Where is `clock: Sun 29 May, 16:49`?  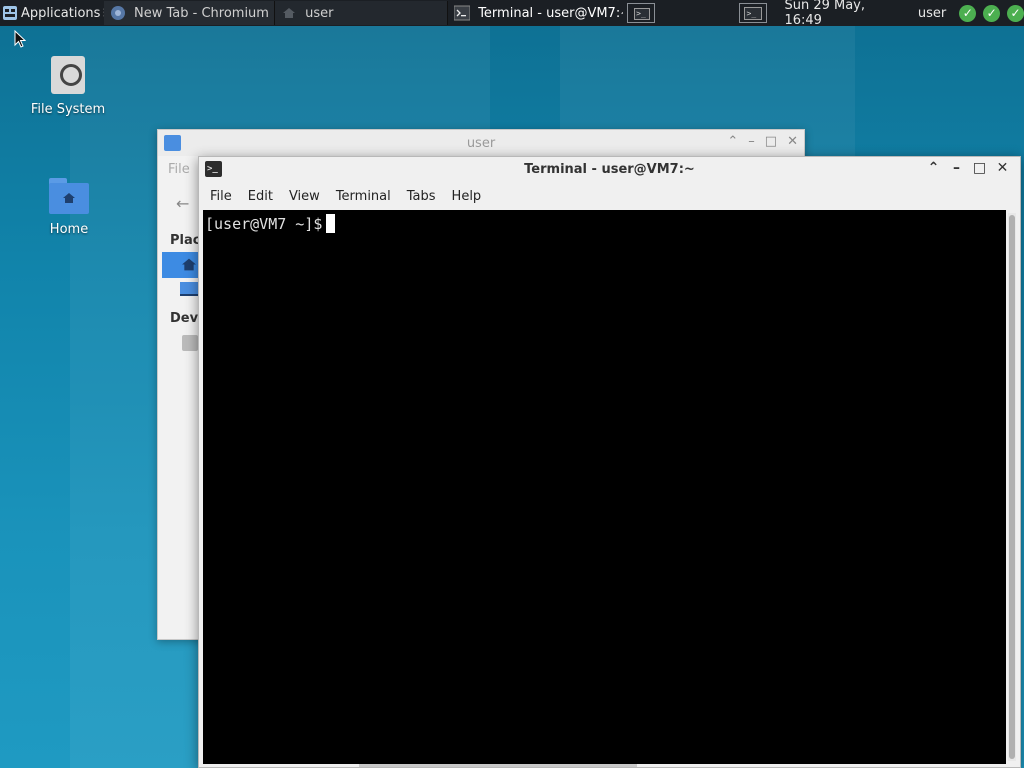 clock: Sun 29 May, 16:49 is located at coordinates (844, 14).